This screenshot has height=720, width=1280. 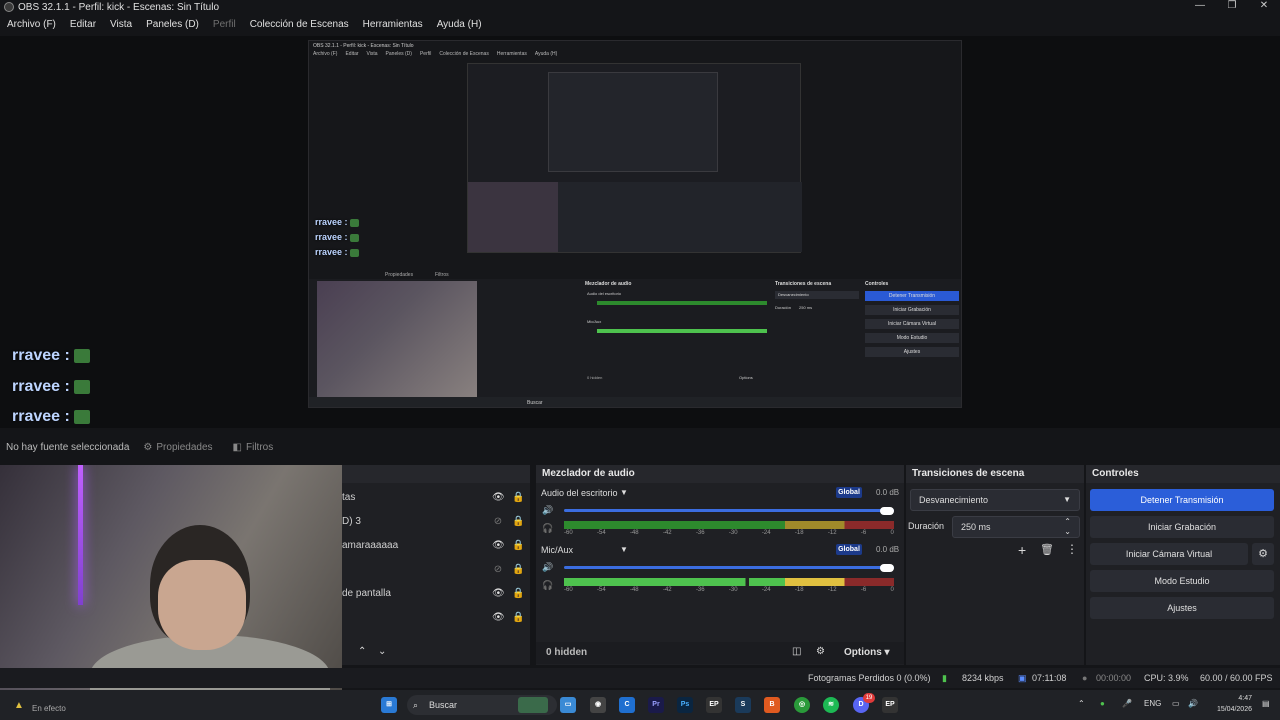 What do you see at coordinates (1047, 549) in the screenshot?
I see `trash-icon: 🗑` at bounding box center [1047, 549].